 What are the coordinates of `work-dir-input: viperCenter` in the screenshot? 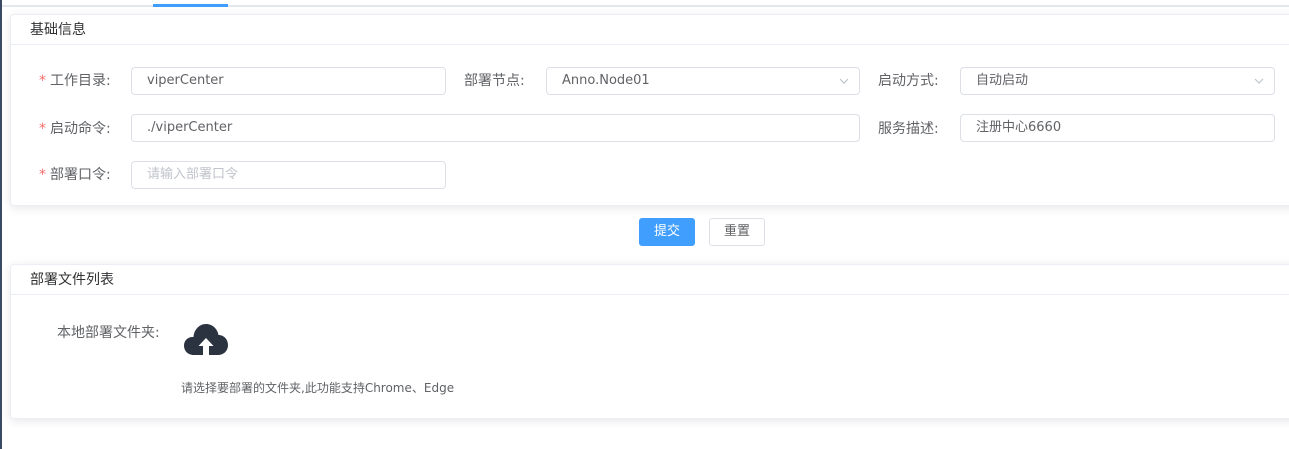 It's located at (288, 81).